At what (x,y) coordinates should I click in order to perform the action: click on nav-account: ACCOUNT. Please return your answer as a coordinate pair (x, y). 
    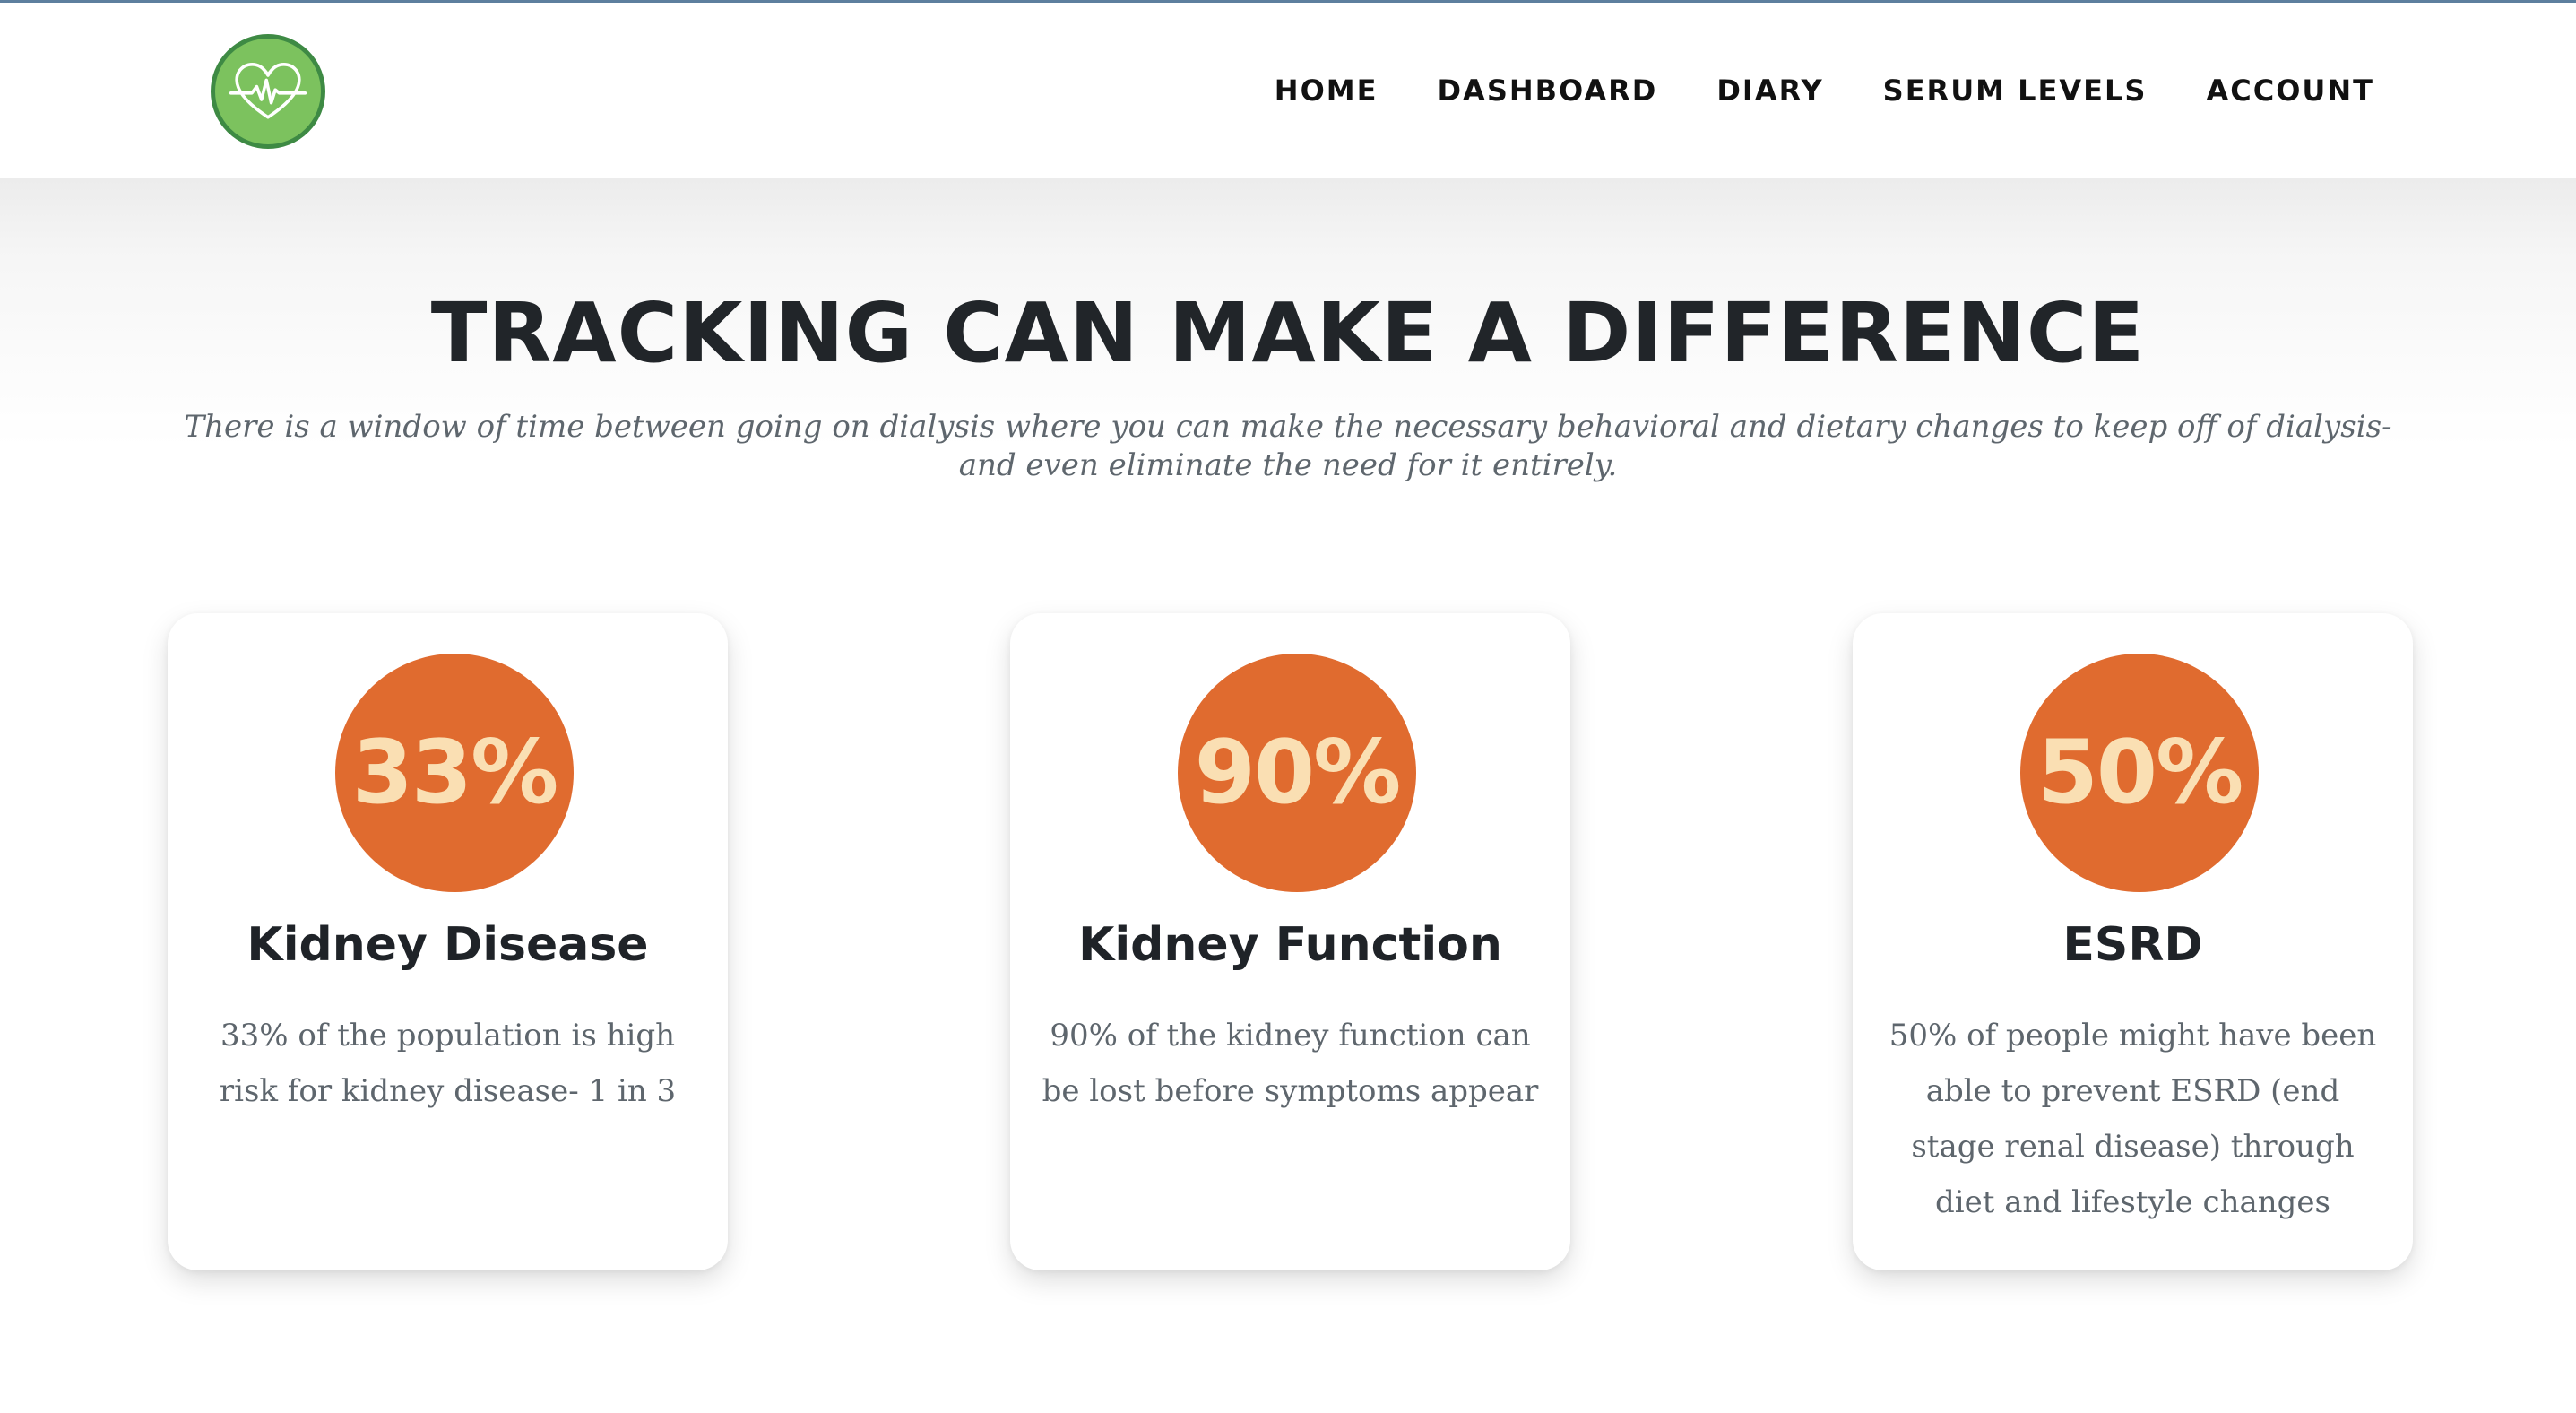
    Looking at the image, I should click on (2290, 91).